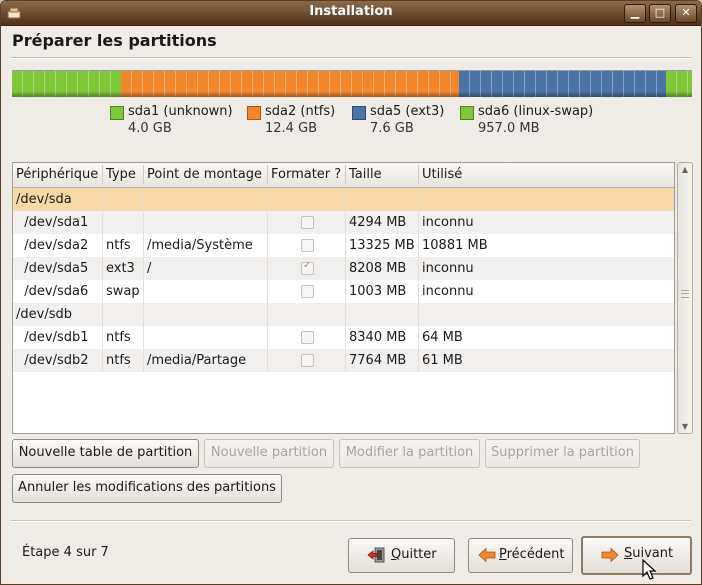 The width and height of the screenshot is (702, 585). What do you see at coordinates (306, 174) in the screenshot?
I see `column-header: Formater ?` at bounding box center [306, 174].